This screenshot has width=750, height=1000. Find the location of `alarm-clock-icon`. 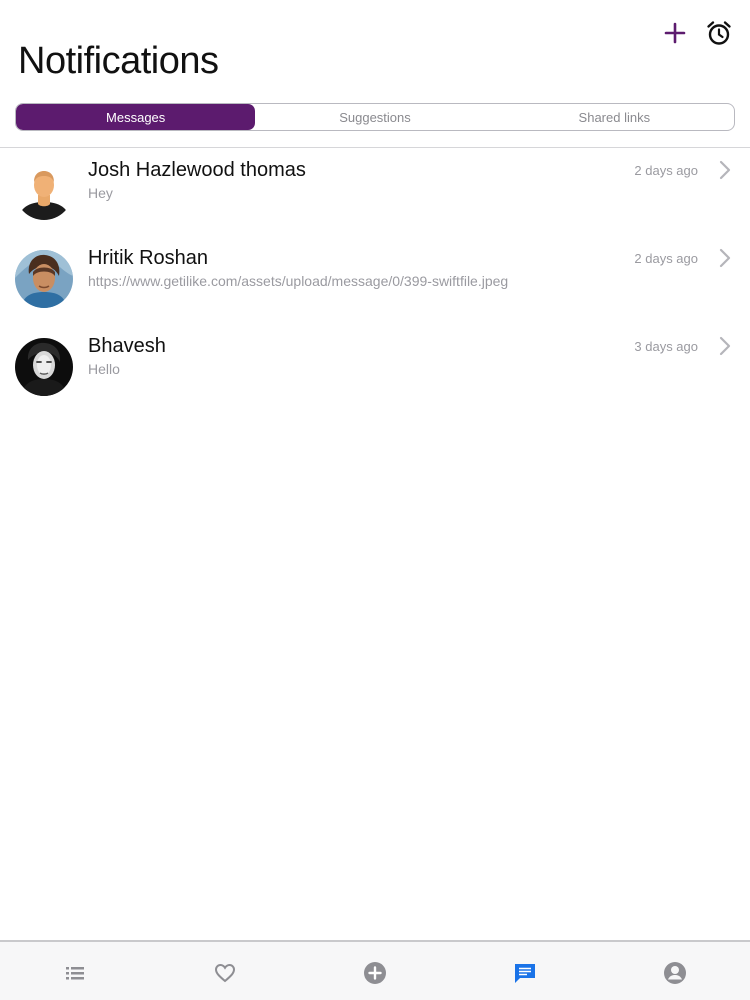

alarm-clock-icon is located at coordinates (719, 33).